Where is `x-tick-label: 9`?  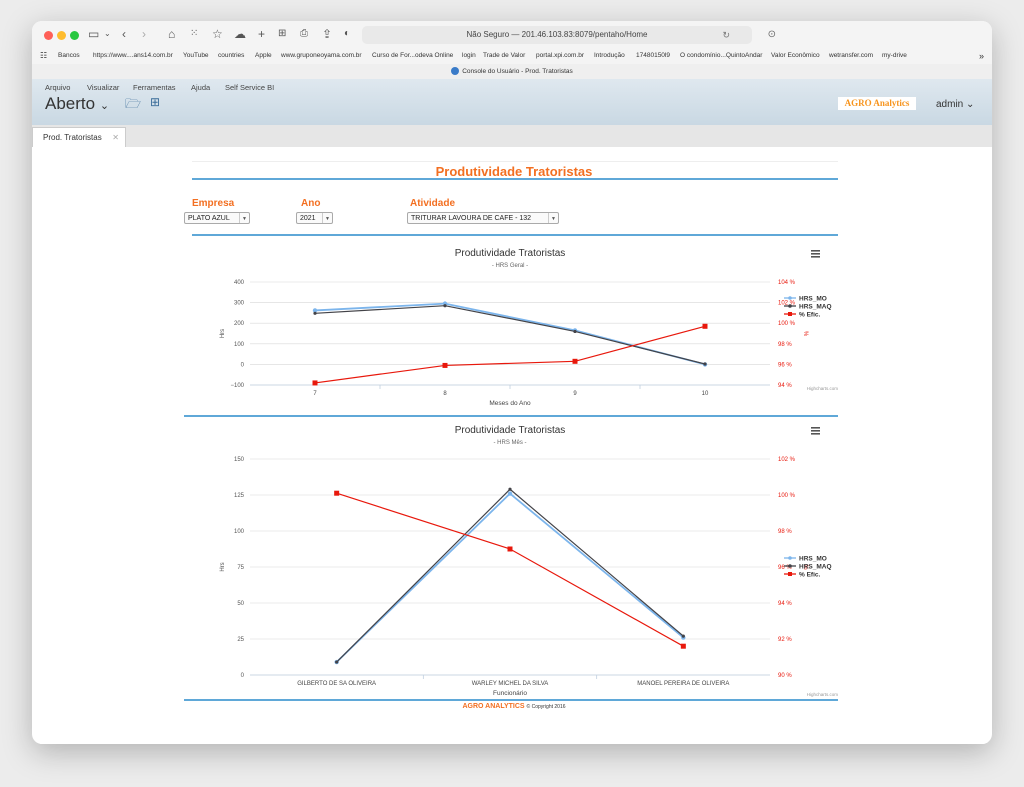
x-tick-label: 9 is located at coordinates (575, 394).